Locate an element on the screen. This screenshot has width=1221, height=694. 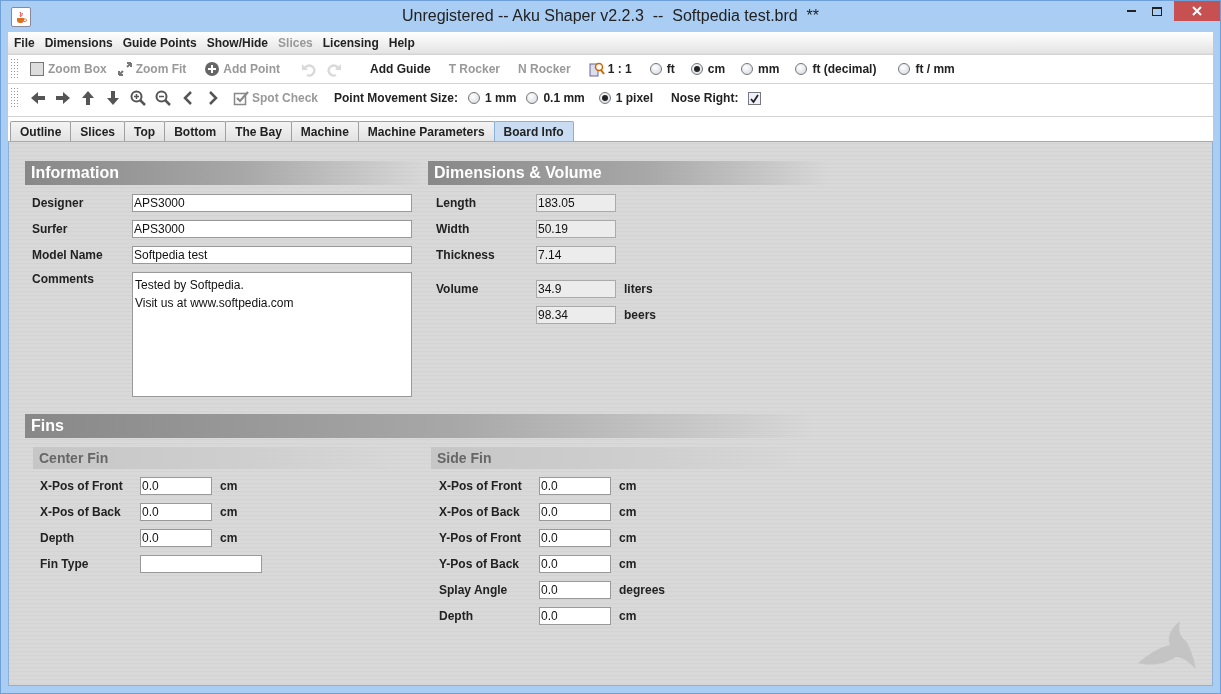
radio-button: mm is located at coordinates (760, 69).